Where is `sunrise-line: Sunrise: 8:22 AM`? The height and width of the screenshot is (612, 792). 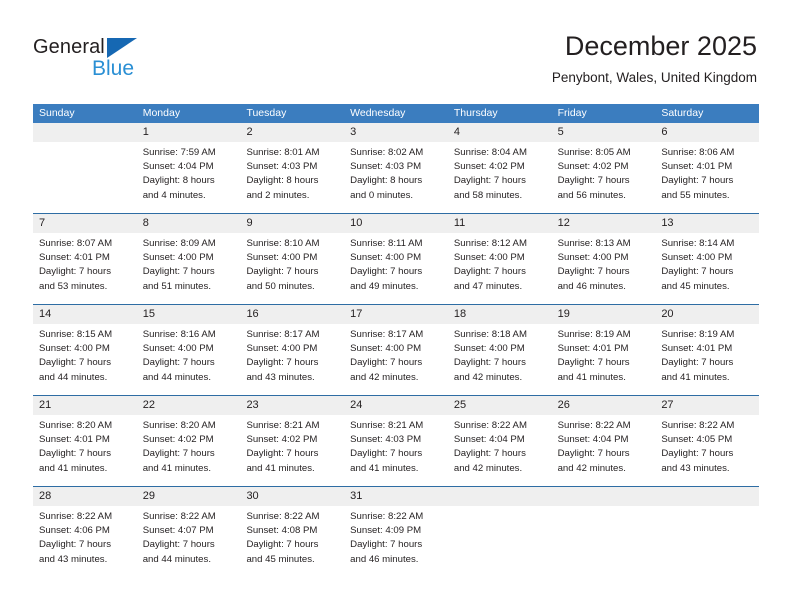
sunrise-line: Sunrise: 8:22 AM is located at coordinates (76, 516).